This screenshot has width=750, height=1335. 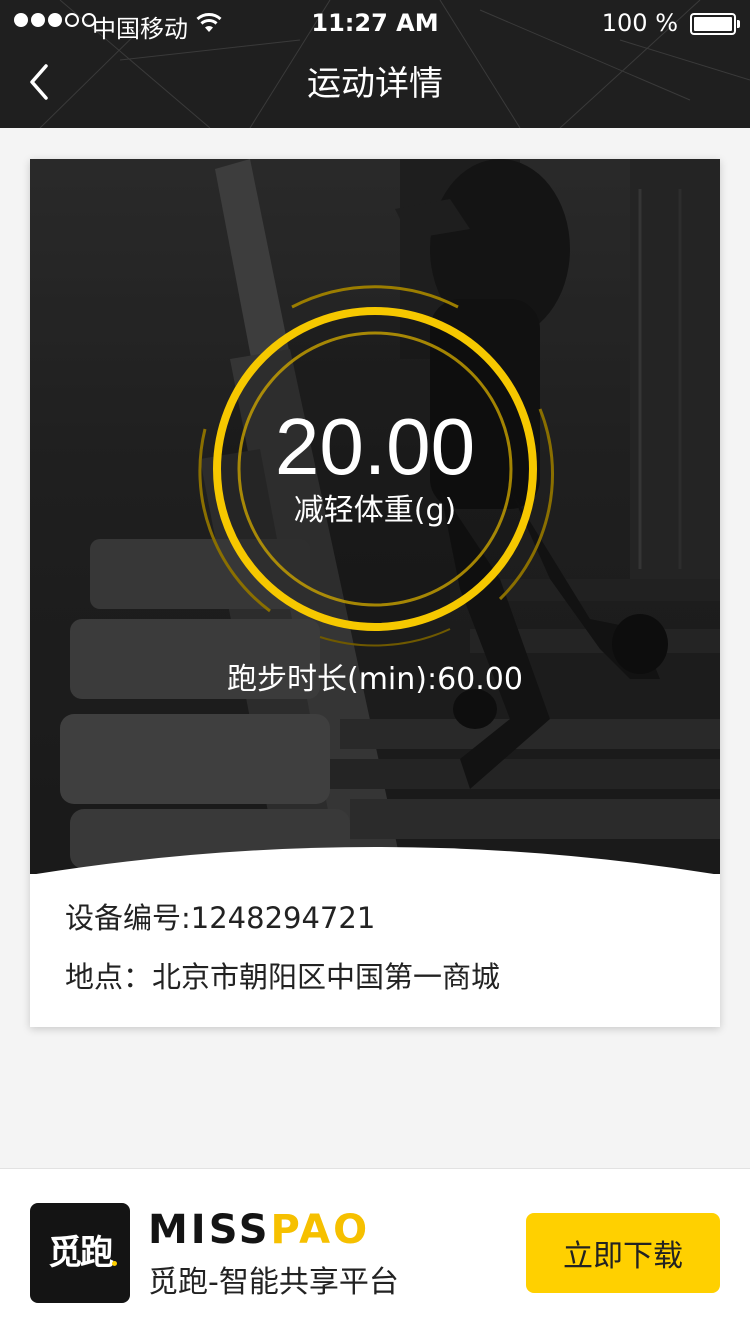 I want to click on download-button: 立即下载, so click(x=623, y=1253).